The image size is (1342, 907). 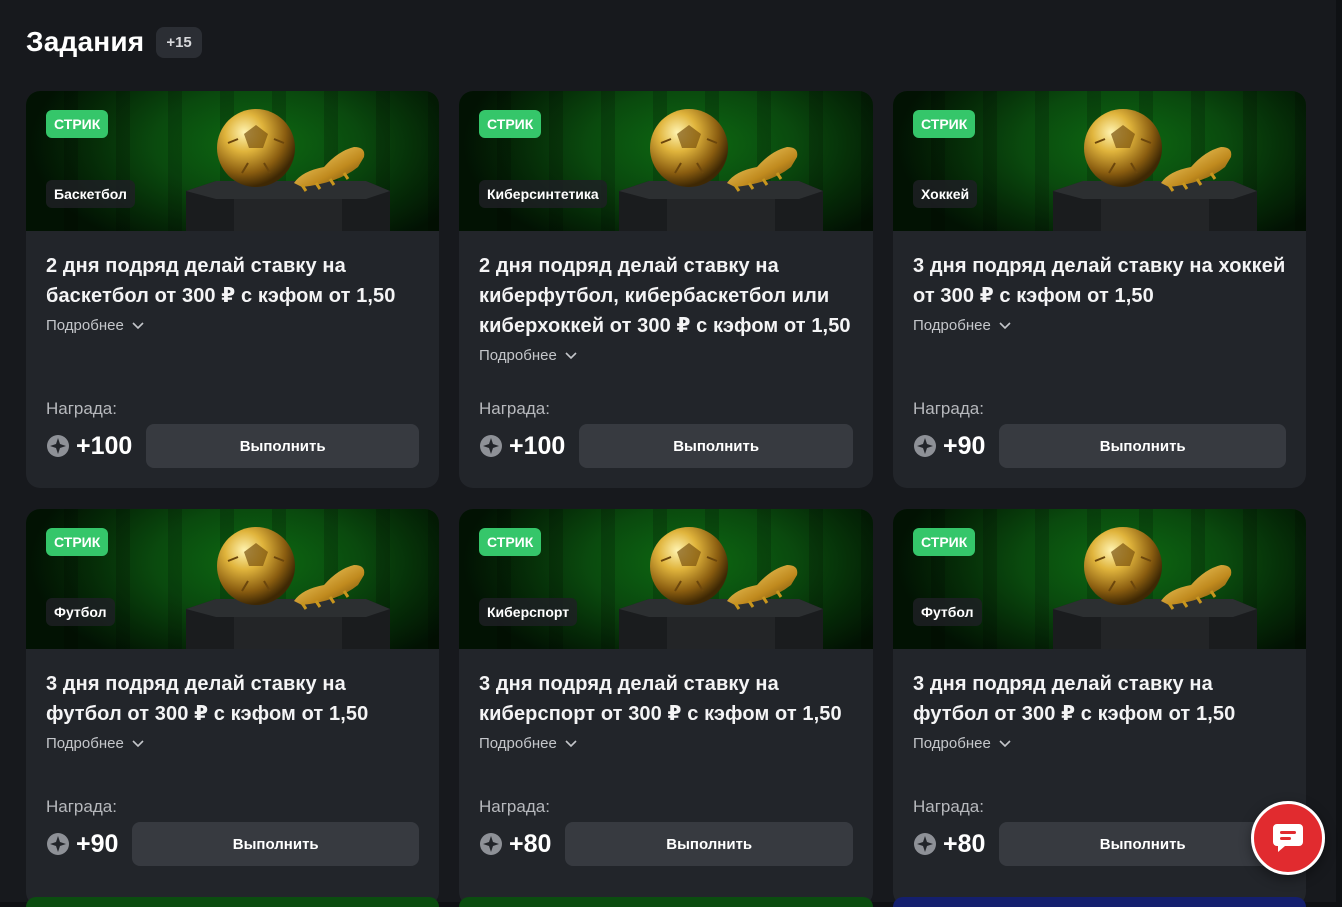 What do you see at coordinates (528, 612) in the screenshot?
I see `sport-badge: Киберспорт` at bounding box center [528, 612].